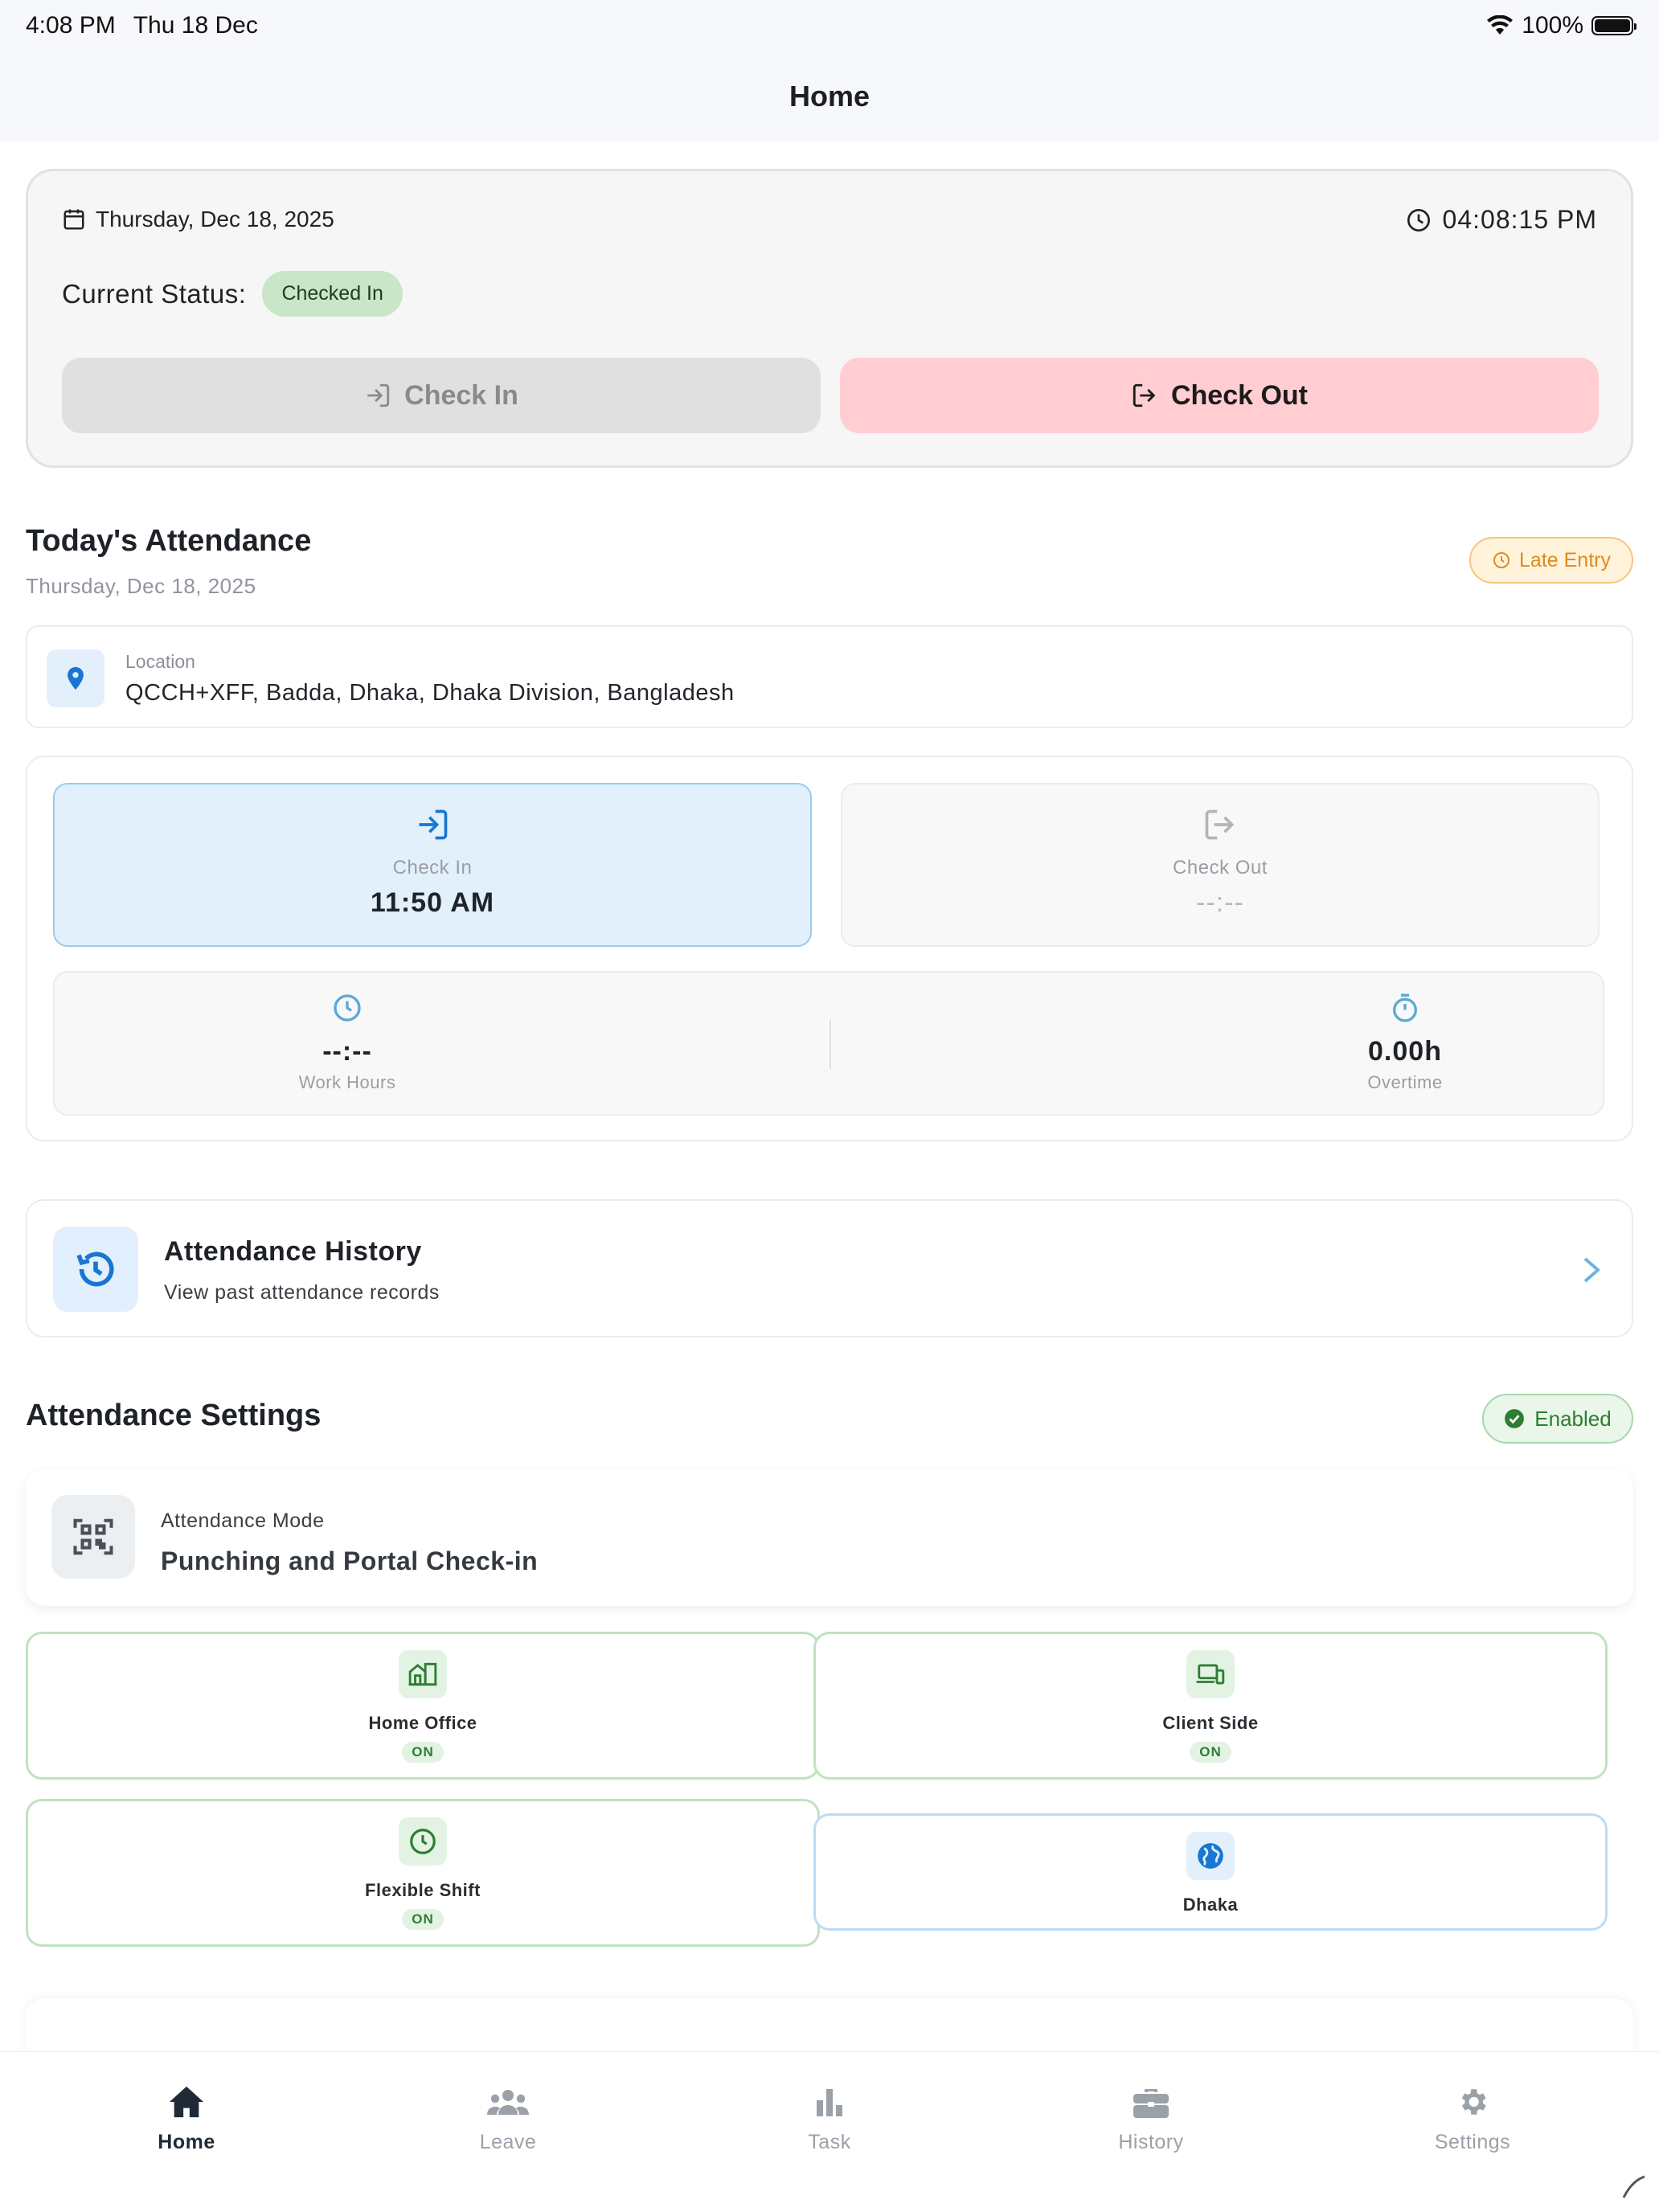  I want to click on tab-settings-label: Settings, so click(1472, 2142).